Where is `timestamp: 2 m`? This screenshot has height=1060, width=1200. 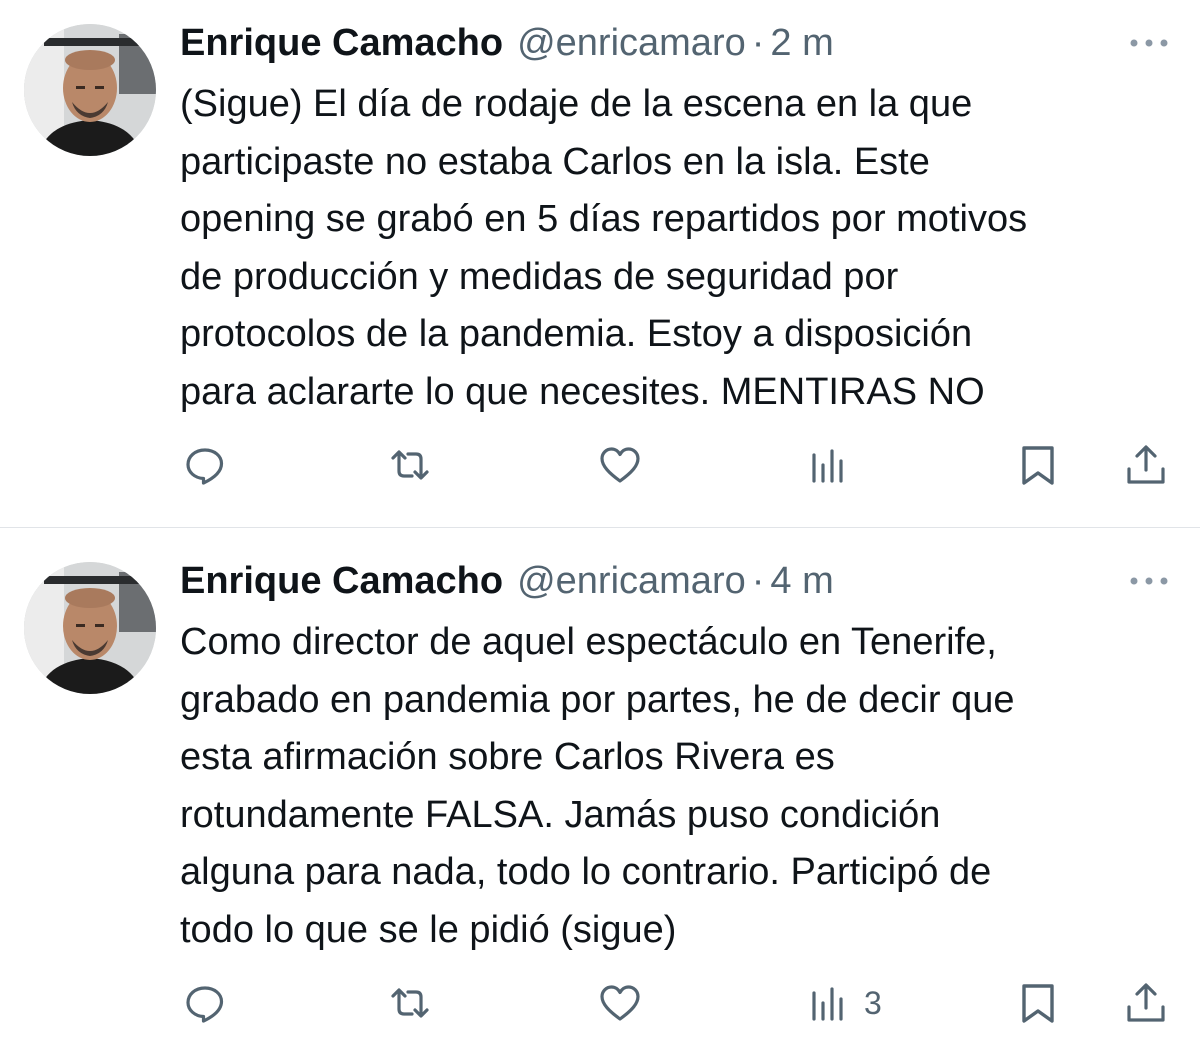
timestamp: 2 m is located at coordinates (801, 43).